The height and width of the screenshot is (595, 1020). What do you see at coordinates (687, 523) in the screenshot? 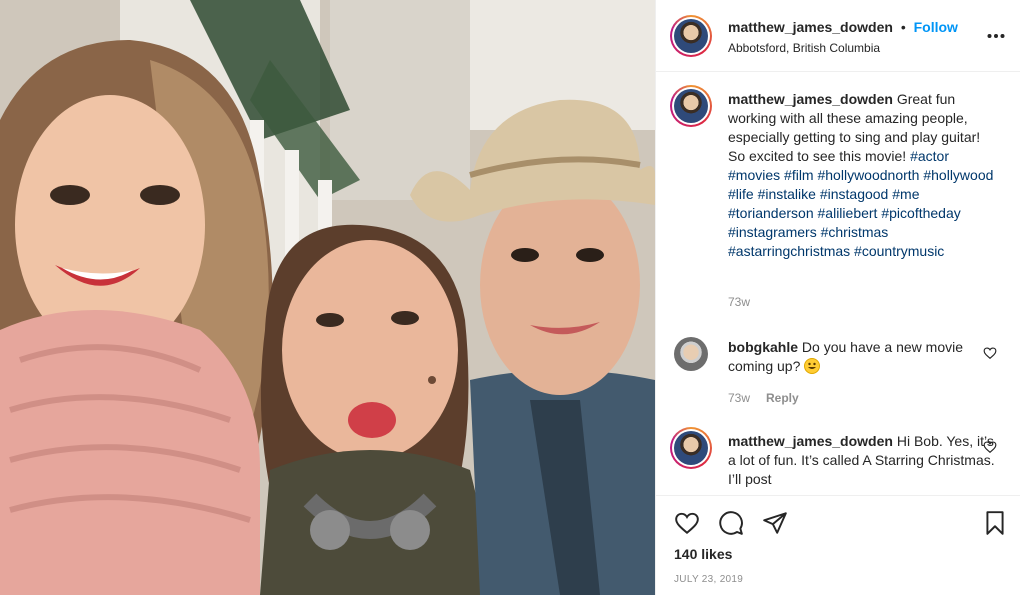
I see `heart-icon` at bounding box center [687, 523].